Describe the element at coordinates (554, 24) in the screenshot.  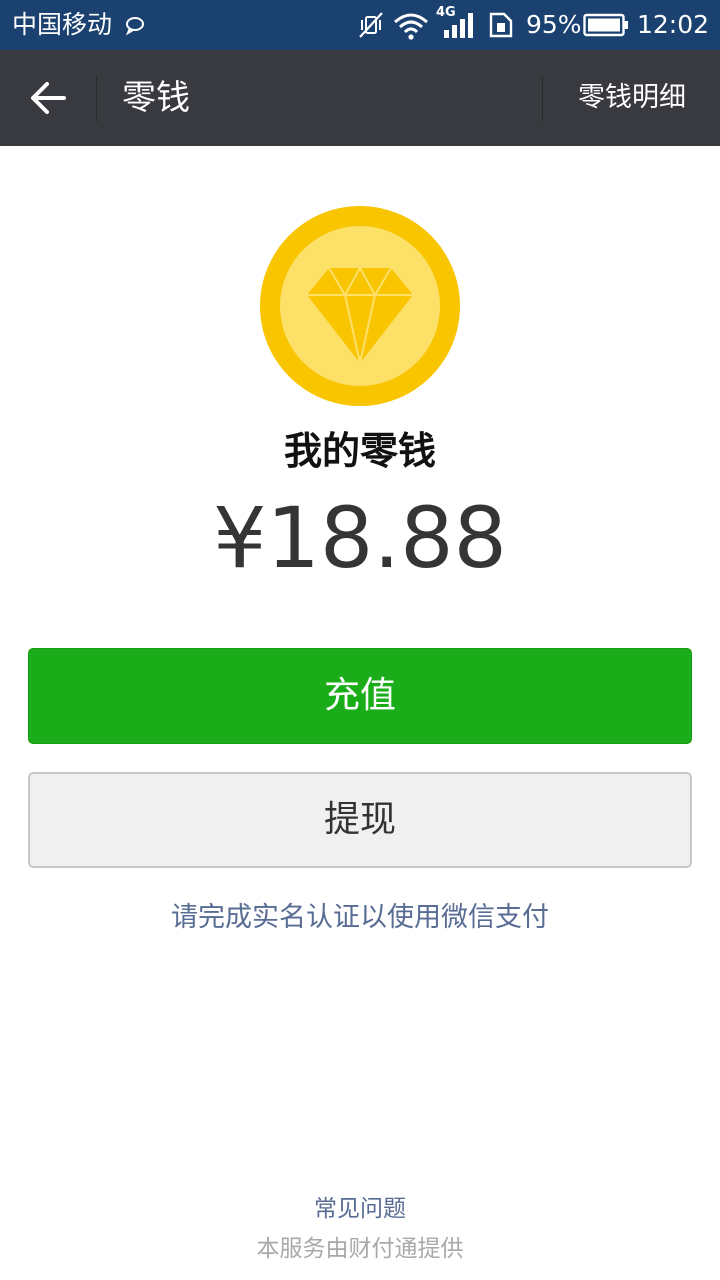
I see `battery-percent: 95%` at that location.